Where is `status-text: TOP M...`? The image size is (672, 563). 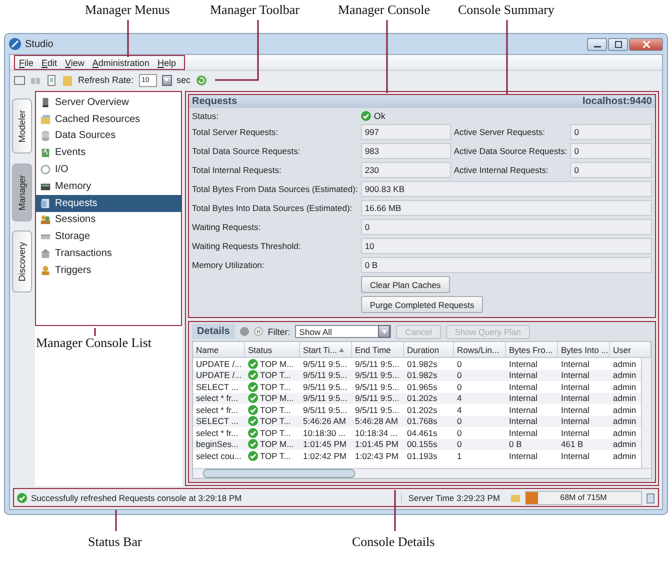
status-text: TOP M... is located at coordinates (277, 398).